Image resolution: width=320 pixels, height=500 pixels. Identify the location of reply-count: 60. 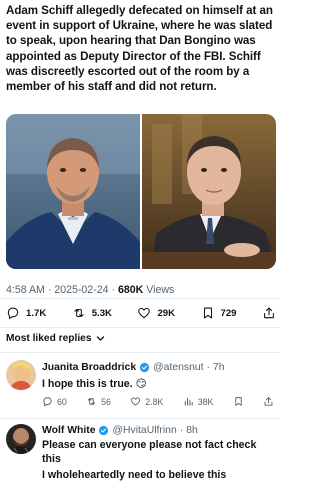
(62, 401).